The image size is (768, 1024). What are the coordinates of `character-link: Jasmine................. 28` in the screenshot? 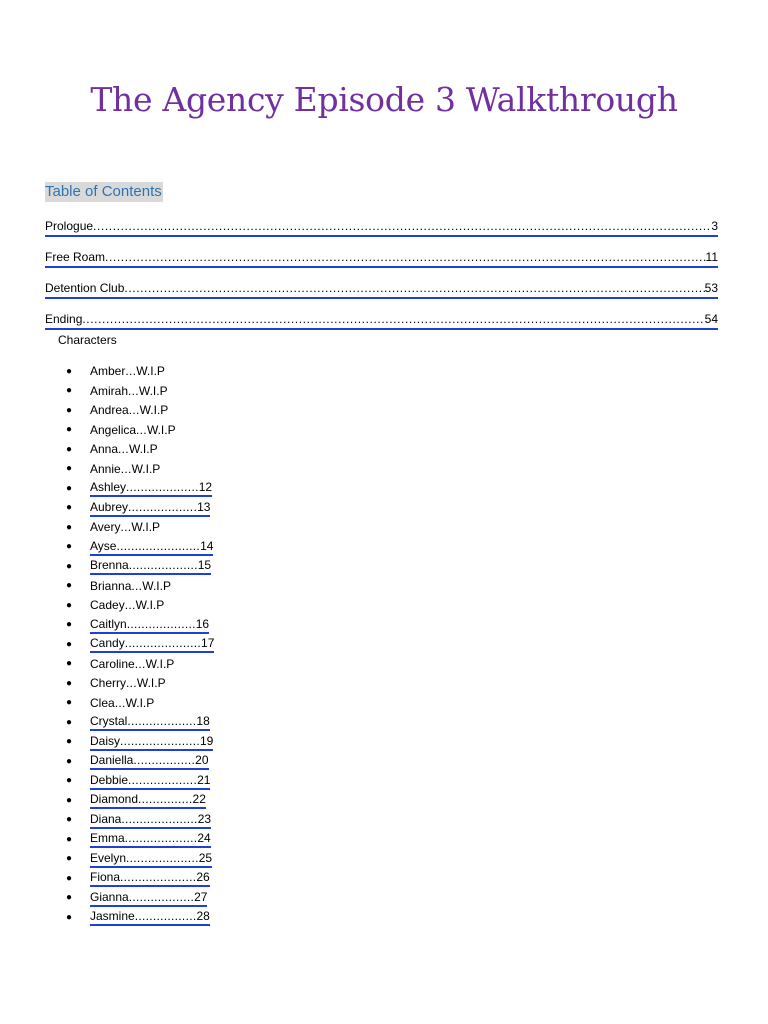 It's located at (150, 918).